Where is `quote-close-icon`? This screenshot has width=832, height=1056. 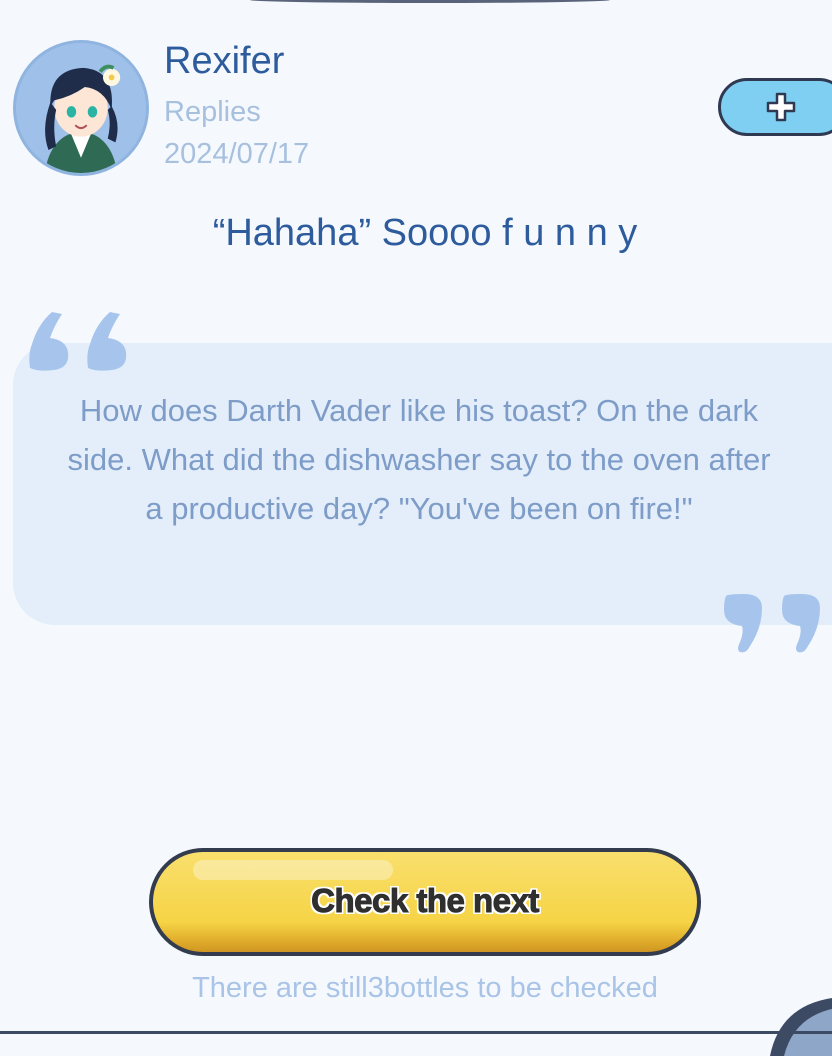 quote-close-icon is located at coordinates (772, 623).